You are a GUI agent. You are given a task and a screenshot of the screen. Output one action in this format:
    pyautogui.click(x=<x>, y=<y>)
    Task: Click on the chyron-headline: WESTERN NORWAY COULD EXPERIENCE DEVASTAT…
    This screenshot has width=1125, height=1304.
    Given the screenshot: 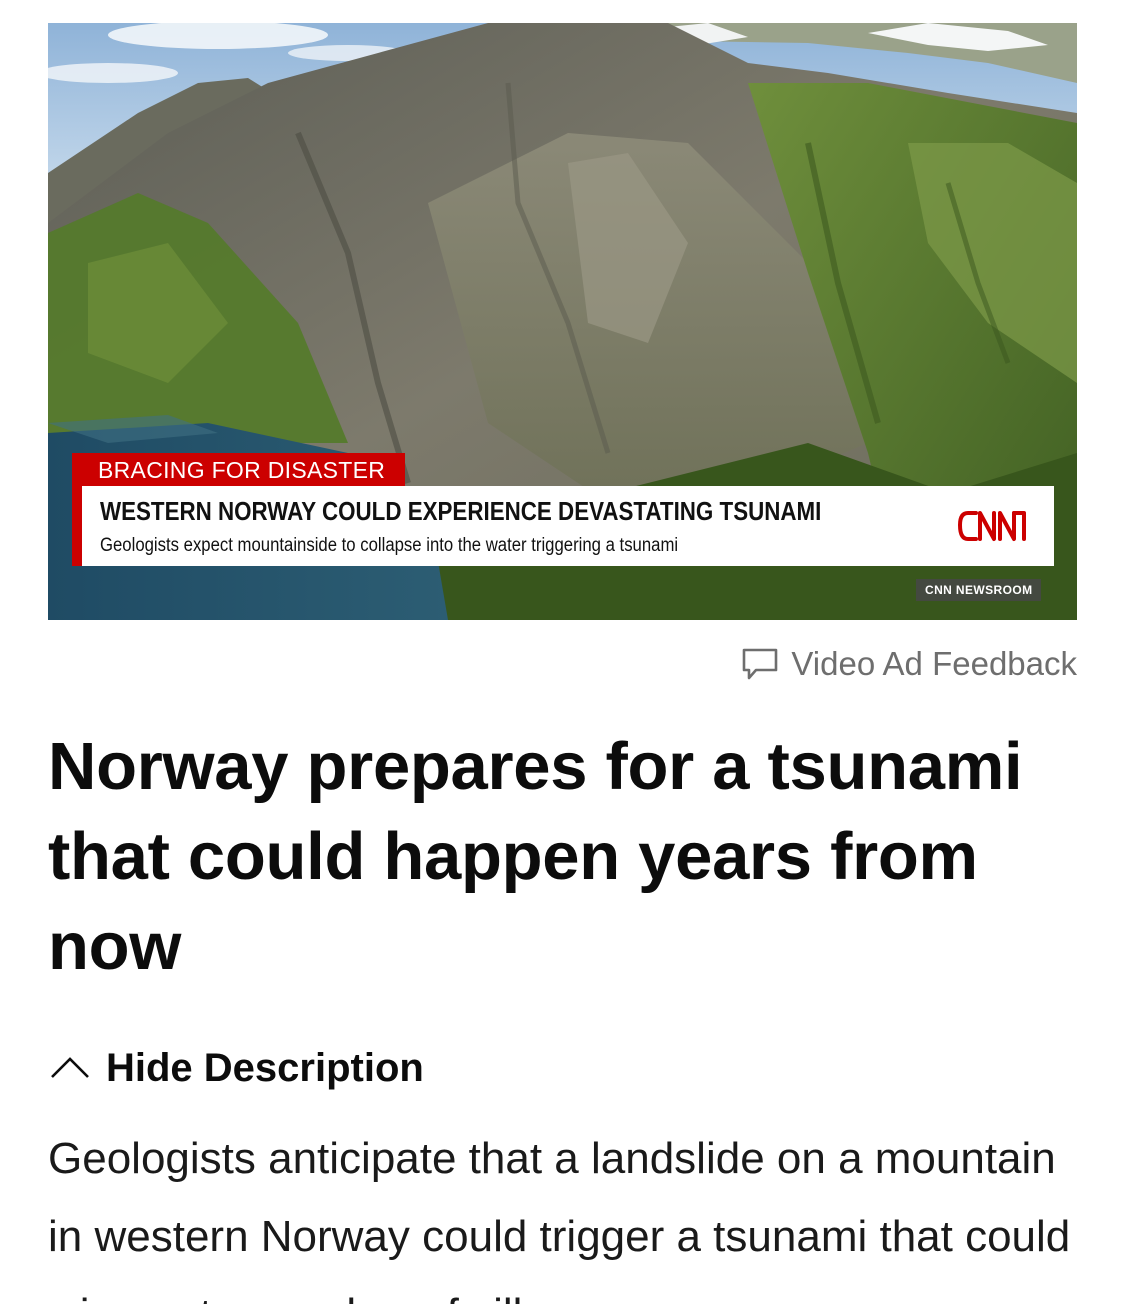 What is the action you would take?
    pyautogui.click(x=461, y=511)
    